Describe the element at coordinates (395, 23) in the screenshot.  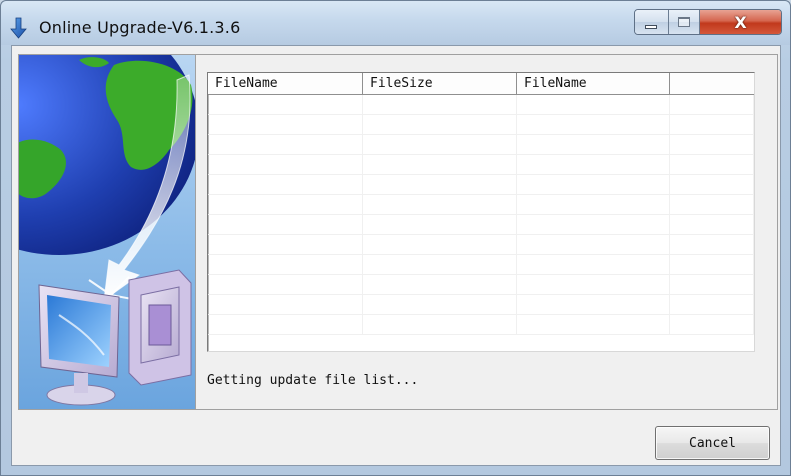
I see `title-bar: Online Upgrade-V6.1.3.6 X` at that location.